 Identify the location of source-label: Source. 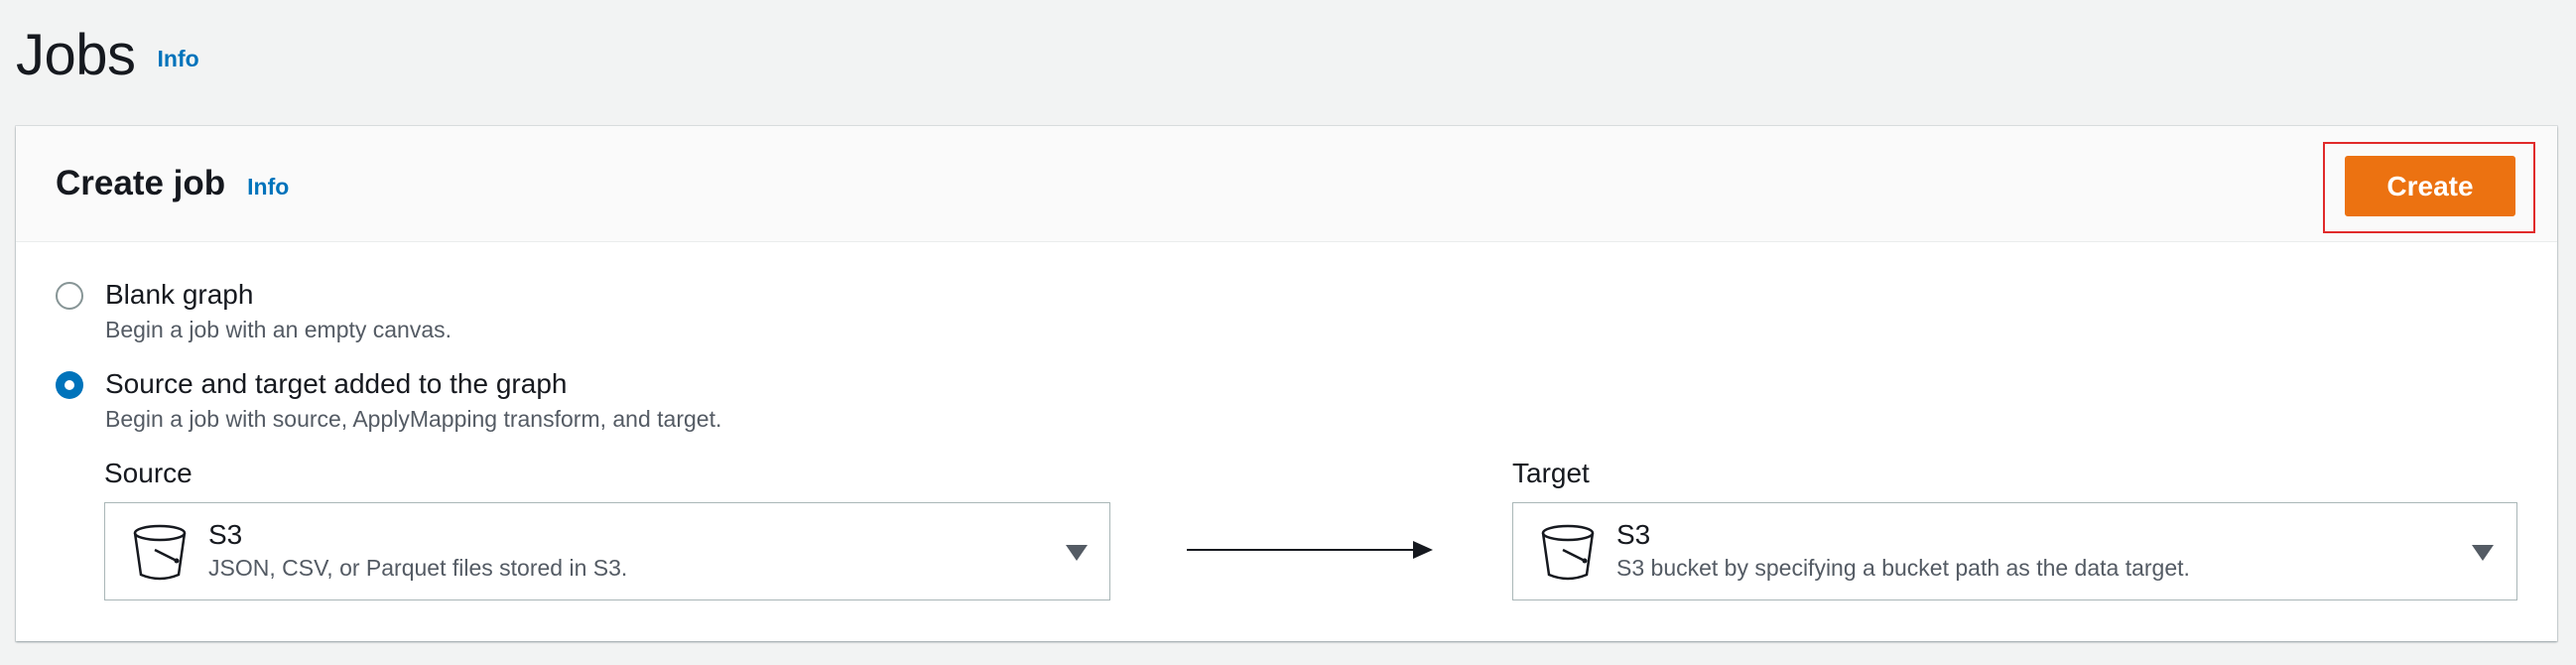
(149, 473).